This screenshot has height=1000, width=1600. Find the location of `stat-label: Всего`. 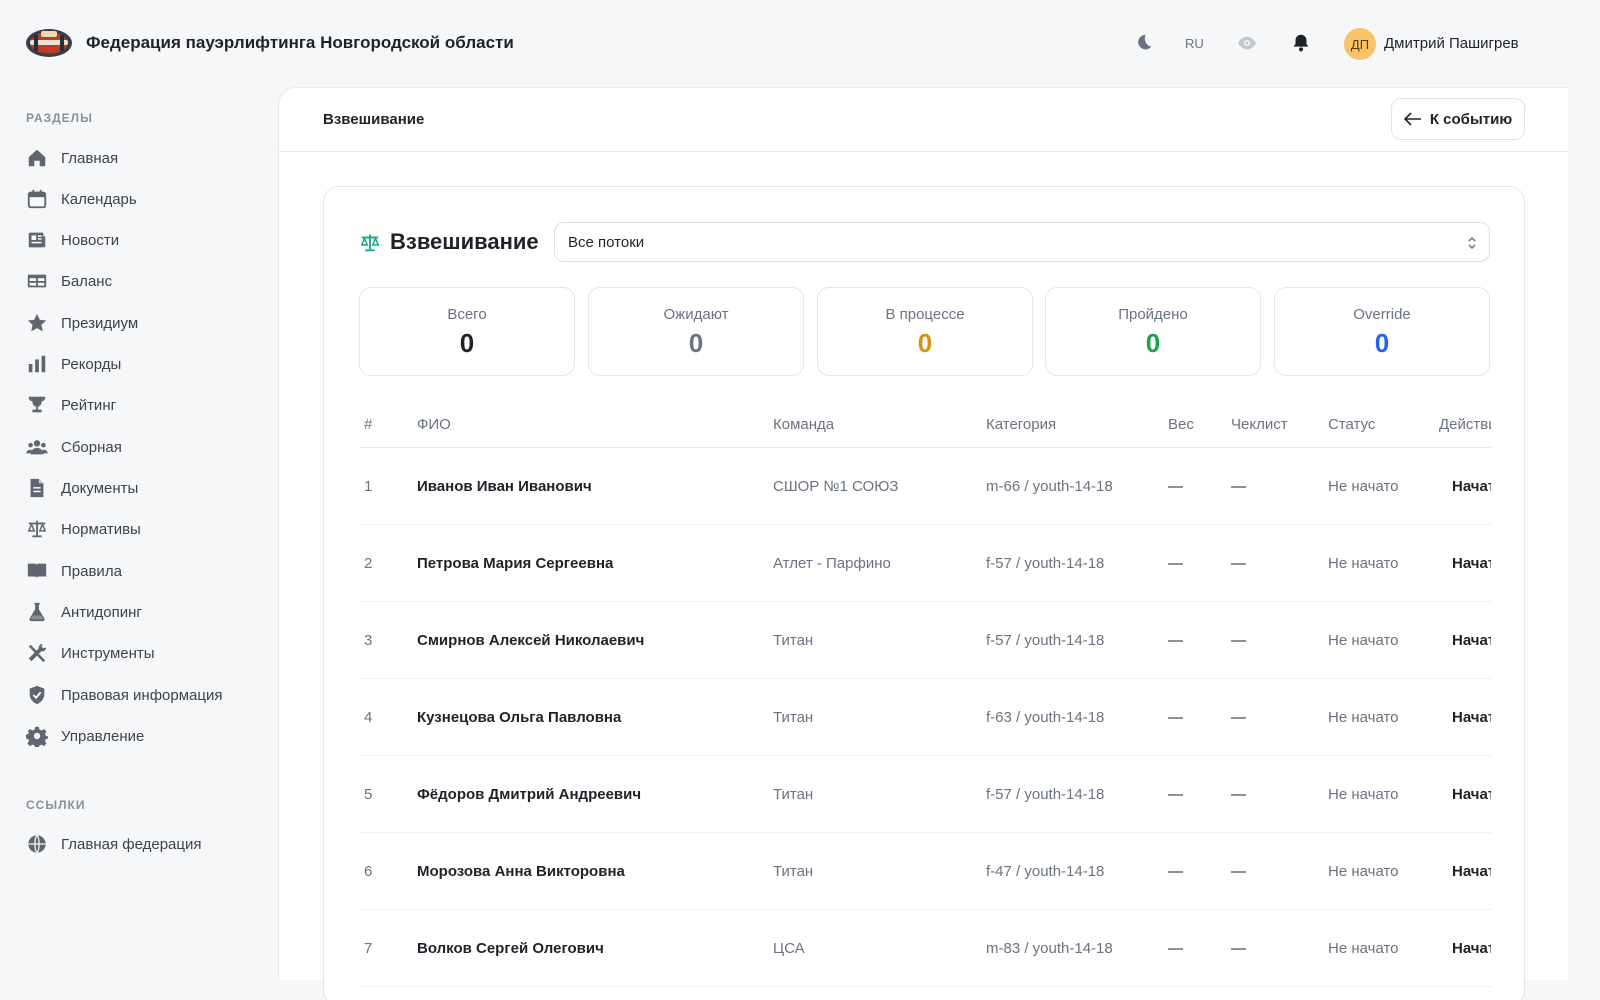

stat-label: Всего is located at coordinates (467, 314).